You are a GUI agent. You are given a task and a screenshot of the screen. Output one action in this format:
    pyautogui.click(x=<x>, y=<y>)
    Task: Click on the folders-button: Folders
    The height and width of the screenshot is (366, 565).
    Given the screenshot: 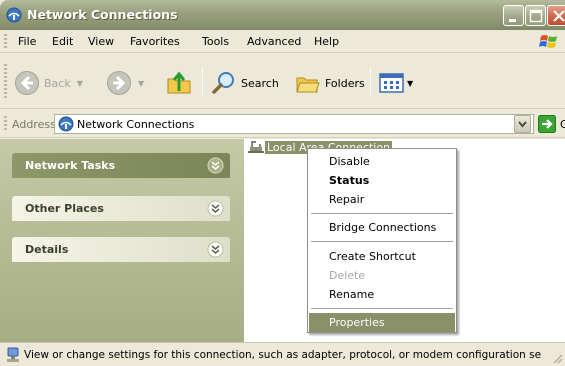 What is the action you would take?
    pyautogui.click(x=330, y=83)
    